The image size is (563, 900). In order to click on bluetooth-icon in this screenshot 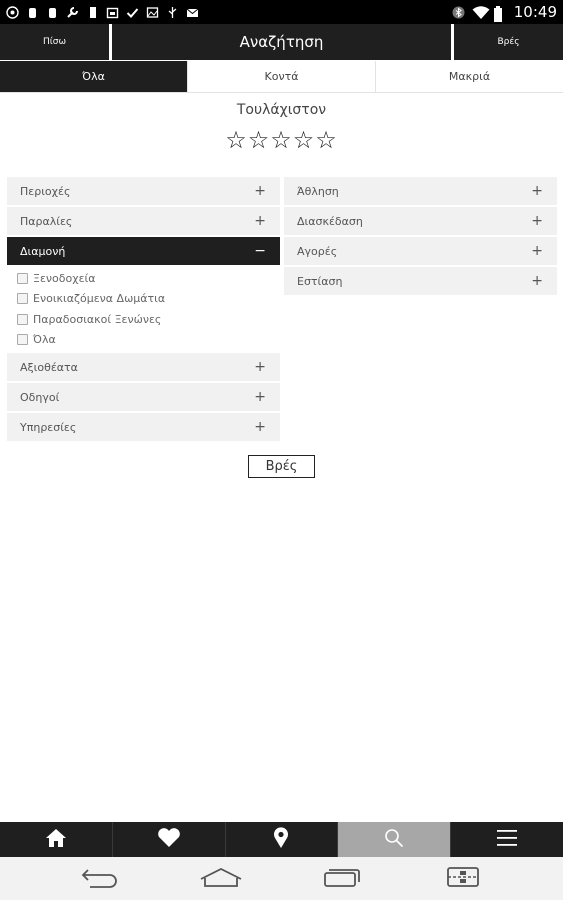, I will do `click(458, 12)`.